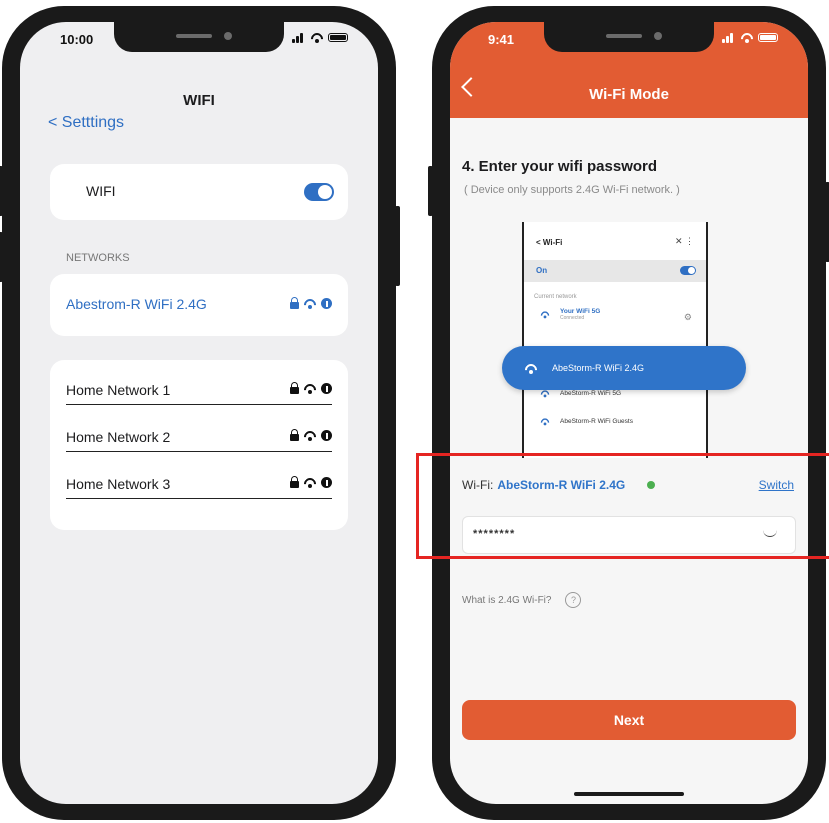 The height and width of the screenshot is (823, 829). I want to click on password-input: ********, so click(629, 535).